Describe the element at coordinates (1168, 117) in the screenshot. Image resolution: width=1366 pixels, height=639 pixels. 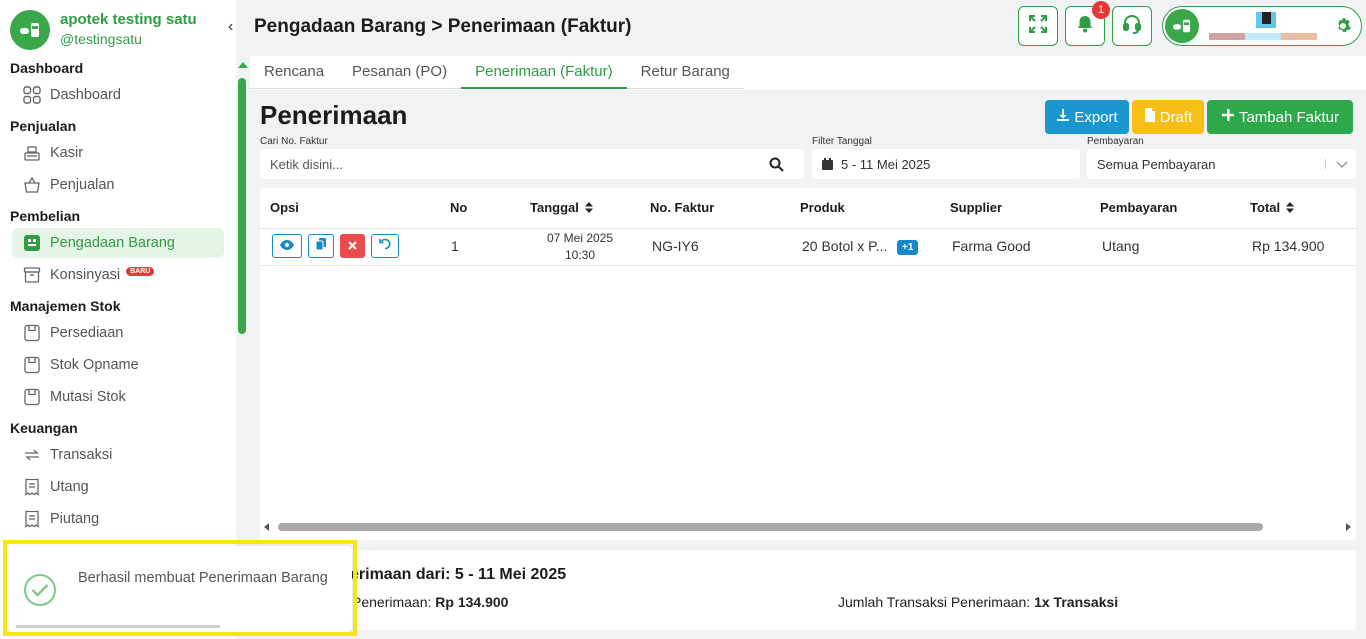
I see `draft-button: Draft` at that location.